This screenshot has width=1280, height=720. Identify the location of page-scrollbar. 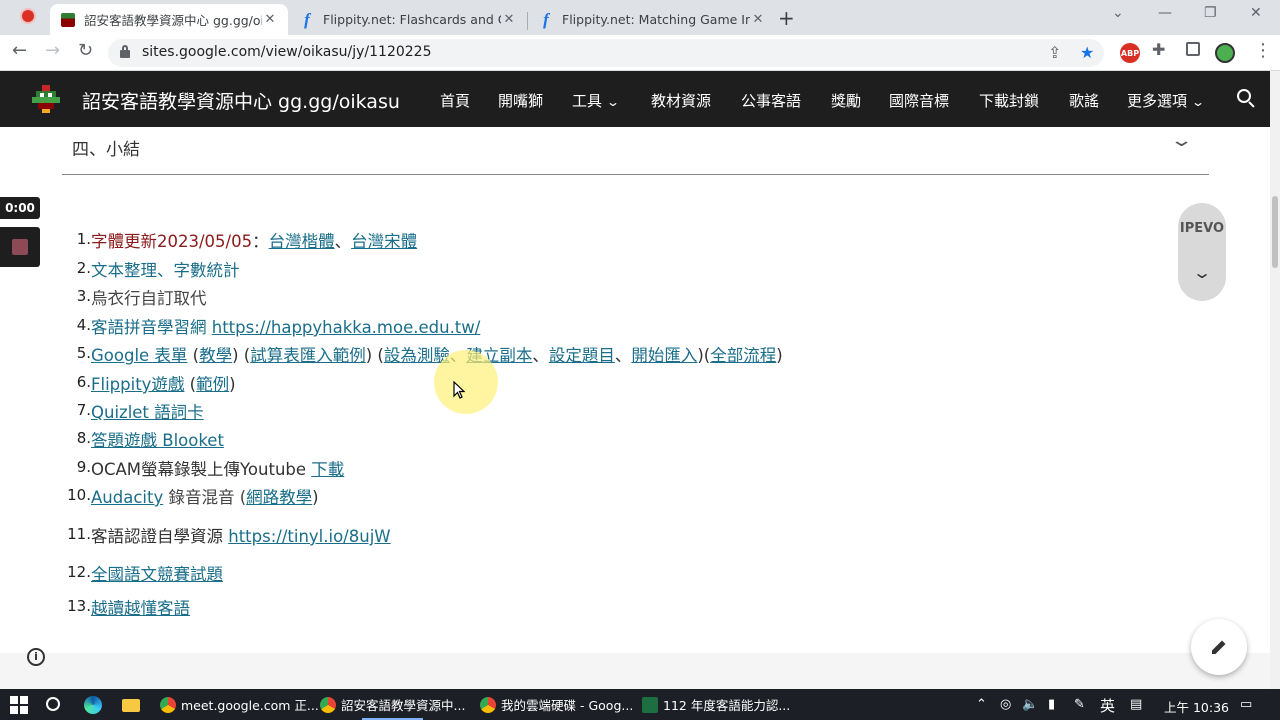
(1275, 380).